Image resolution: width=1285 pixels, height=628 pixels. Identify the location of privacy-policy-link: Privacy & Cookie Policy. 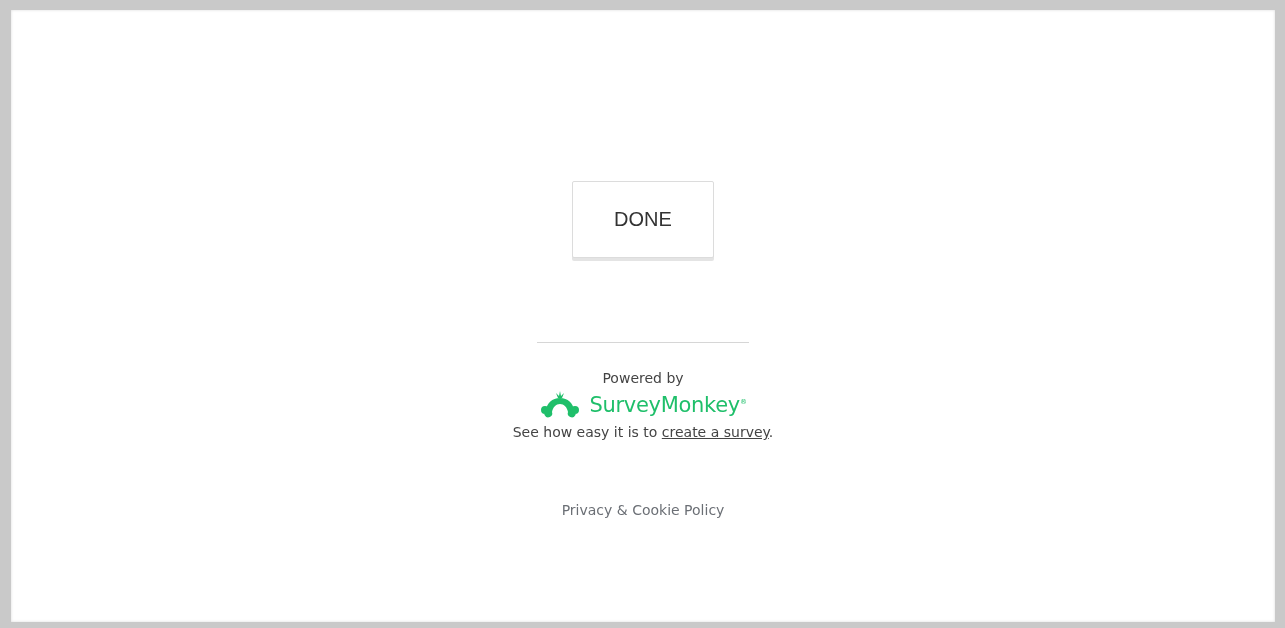
(643, 510).